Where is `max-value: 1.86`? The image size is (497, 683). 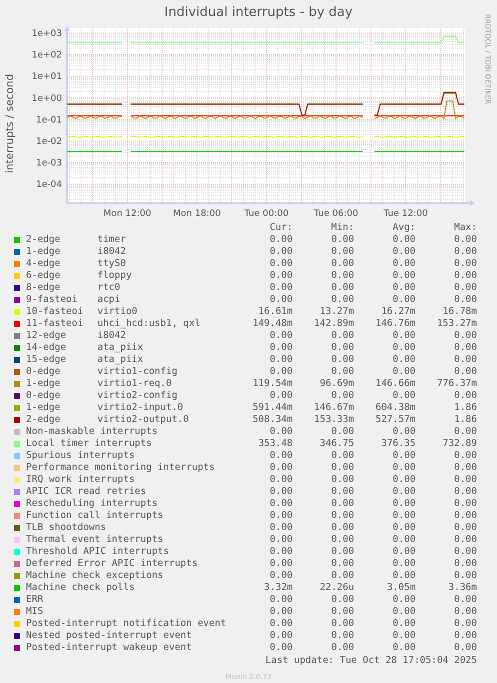
max-value: 1.86 is located at coordinates (465, 420).